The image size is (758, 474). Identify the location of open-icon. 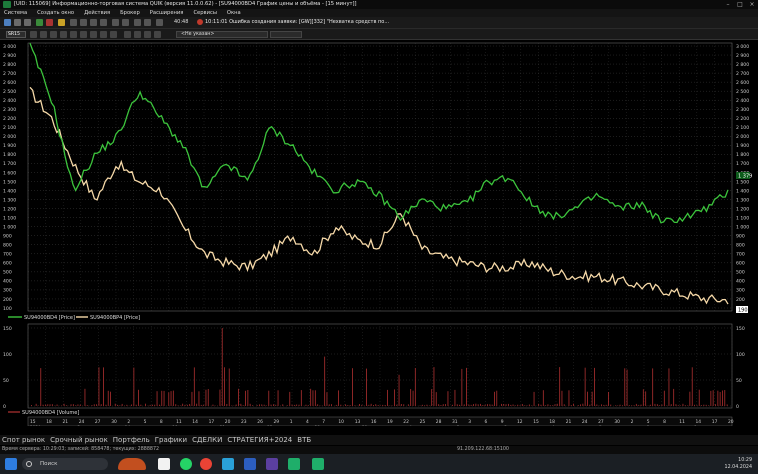
(17, 22).